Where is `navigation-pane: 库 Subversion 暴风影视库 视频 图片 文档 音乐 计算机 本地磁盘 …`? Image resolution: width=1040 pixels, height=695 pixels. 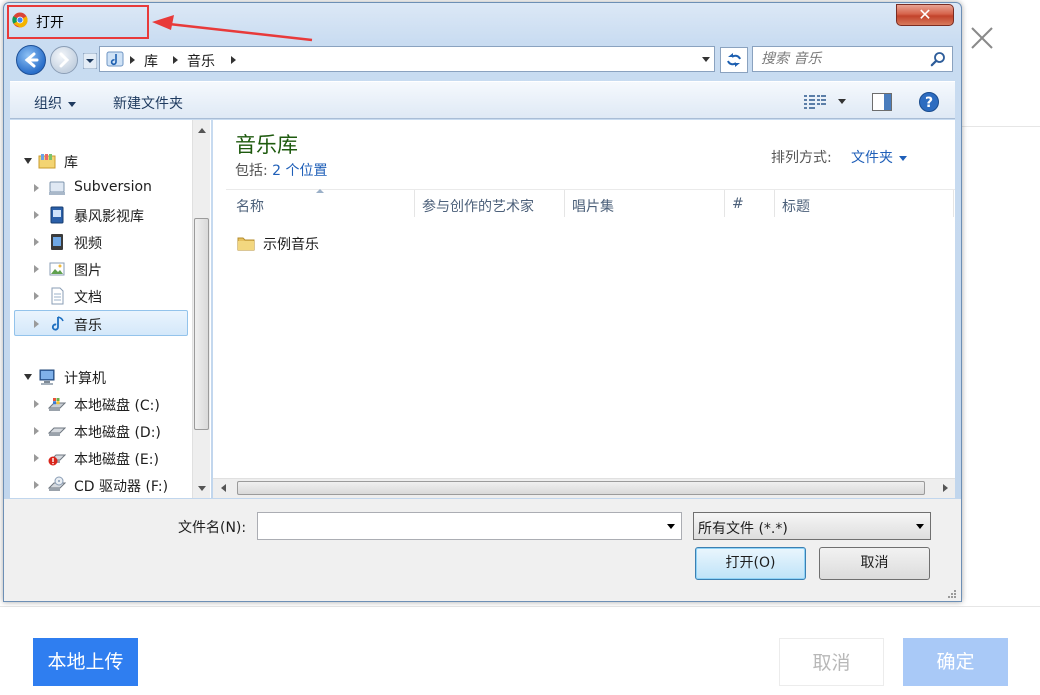 navigation-pane: 库 Subversion 暴风影视库 视频 图片 文档 音乐 计算机 本地磁盘 … is located at coordinates (110, 309).